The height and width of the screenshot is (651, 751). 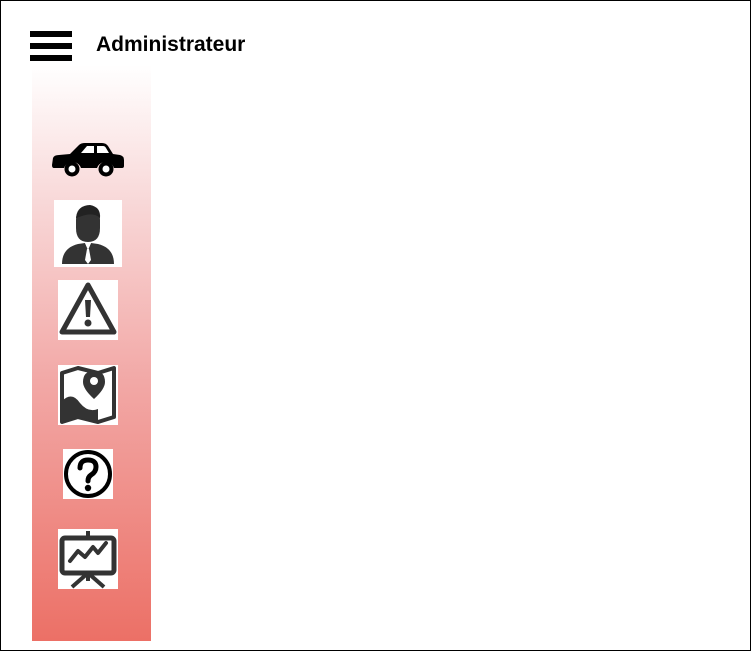 I want to click on sidebar-item-map, so click(x=88, y=395).